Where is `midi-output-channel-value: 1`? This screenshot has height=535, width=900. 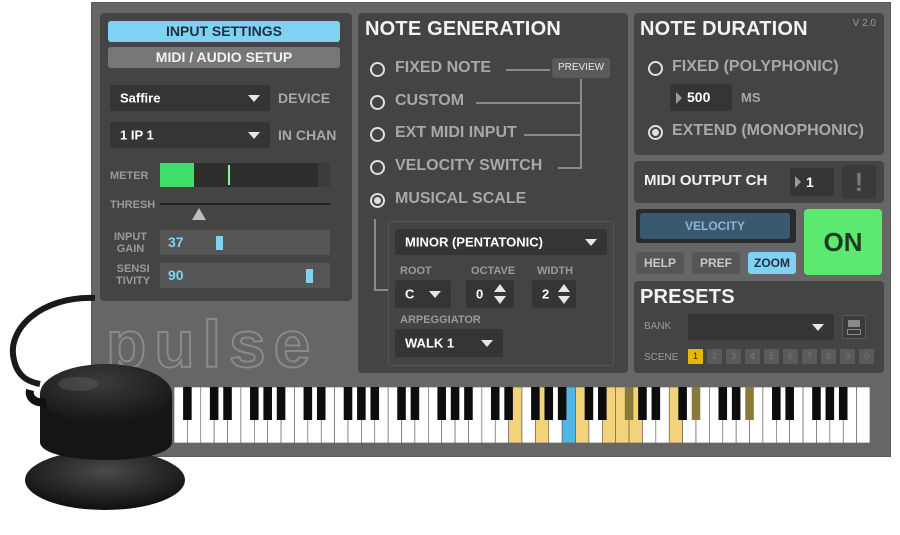 midi-output-channel-value: 1 is located at coordinates (810, 182).